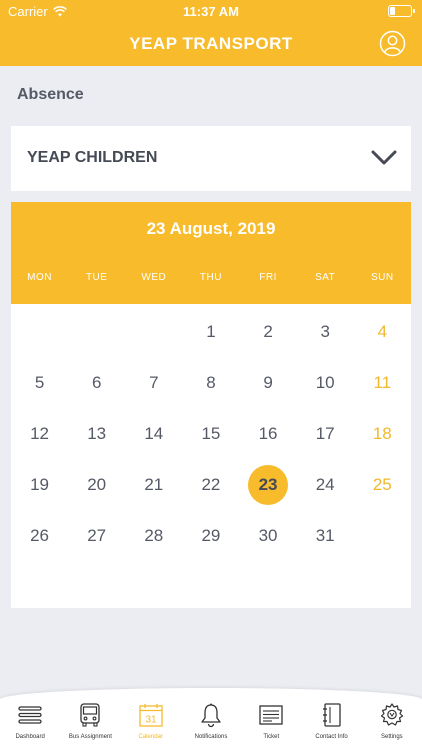 The image size is (422, 750). Describe the element at coordinates (30, 737) in the screenshot. I see `tab-label: Dashboard` at that location.